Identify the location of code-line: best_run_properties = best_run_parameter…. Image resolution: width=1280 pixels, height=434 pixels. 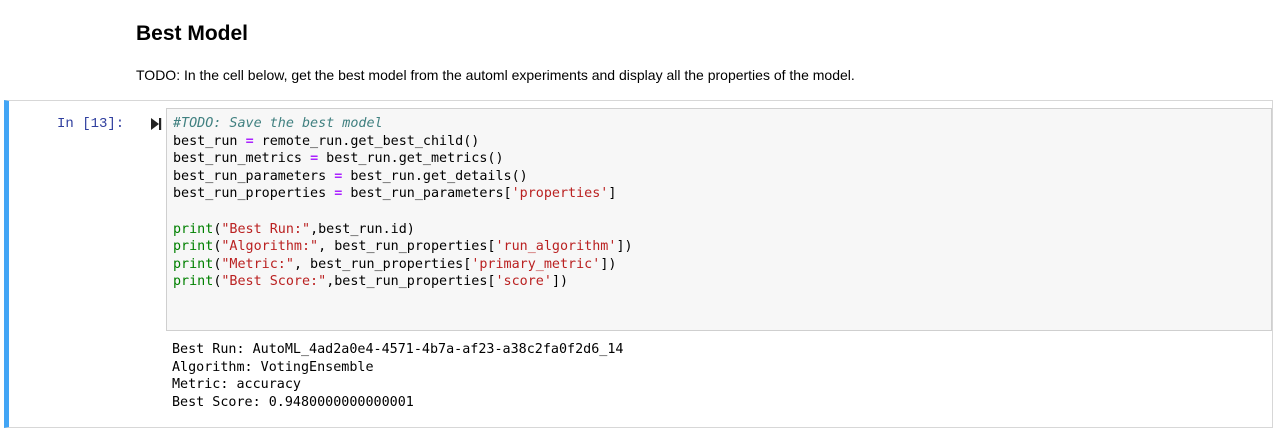
(719, 194).